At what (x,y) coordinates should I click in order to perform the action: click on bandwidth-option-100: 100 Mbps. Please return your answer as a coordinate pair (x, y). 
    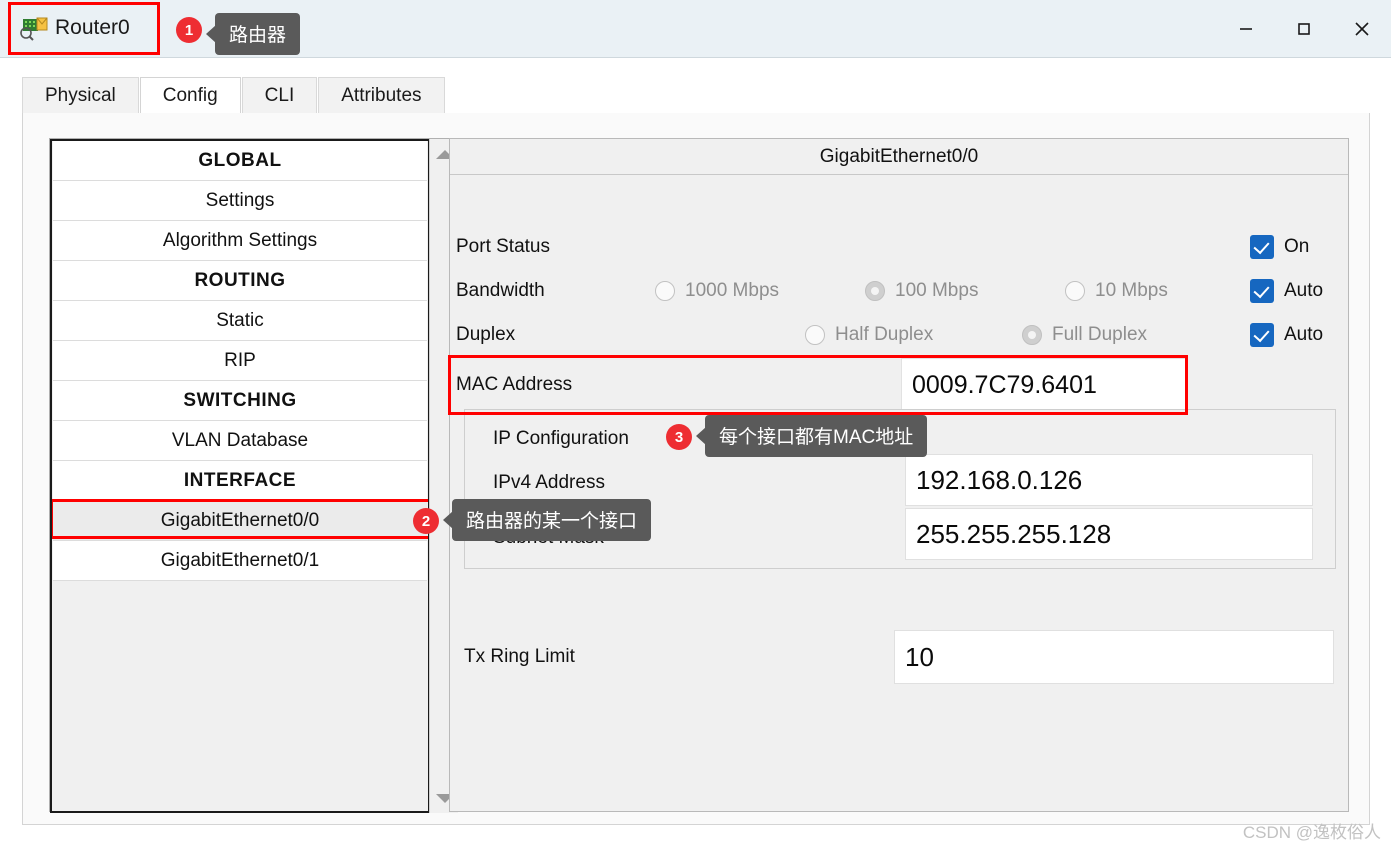
    Looking at the image, I should click on (921, 291).